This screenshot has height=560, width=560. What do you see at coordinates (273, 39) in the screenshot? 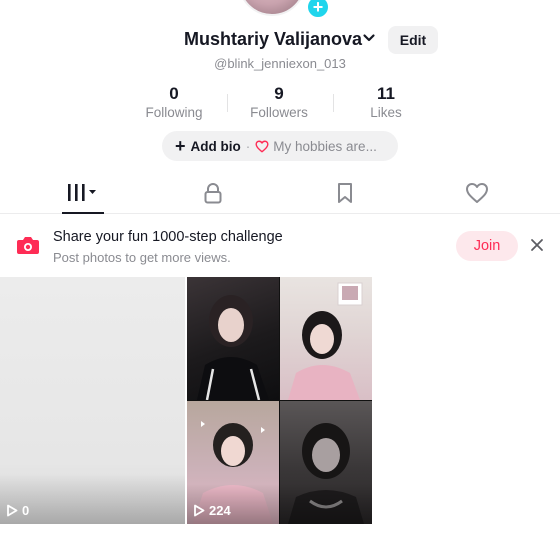
I see `profile-username: Mushtariy Valijanova` at bounding box center [273, 39].